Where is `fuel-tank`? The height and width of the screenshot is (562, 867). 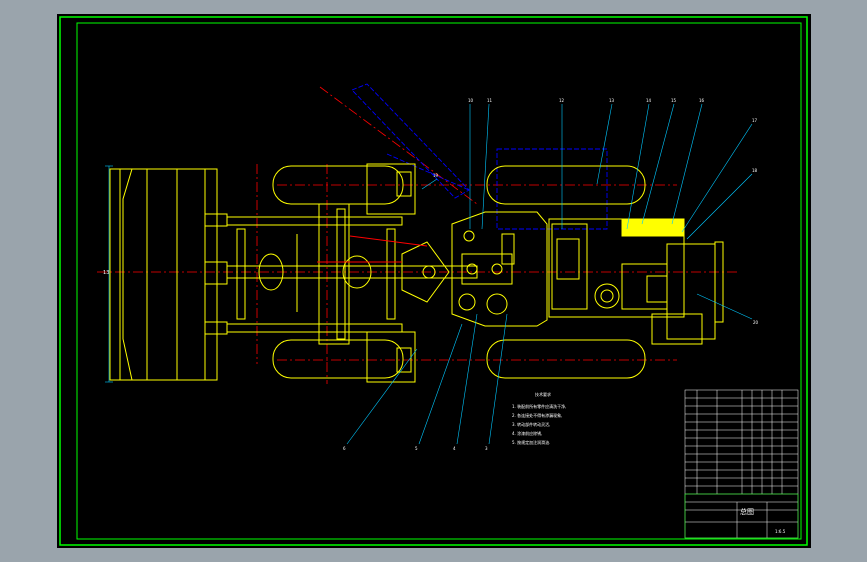
fuel-tank is located at coordinates (653, 228).